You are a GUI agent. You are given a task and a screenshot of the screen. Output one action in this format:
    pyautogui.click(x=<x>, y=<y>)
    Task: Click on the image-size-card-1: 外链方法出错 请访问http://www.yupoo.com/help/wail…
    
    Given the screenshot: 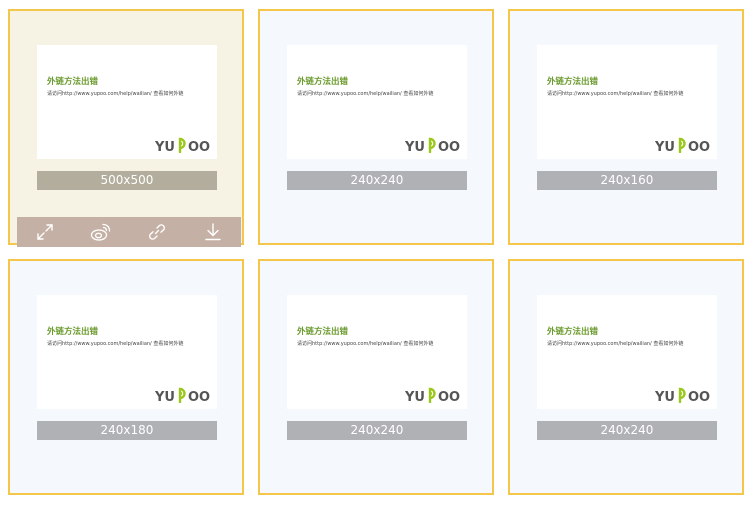 What is the action you would take?
    pyautogui.click(x=126, y=128)
    